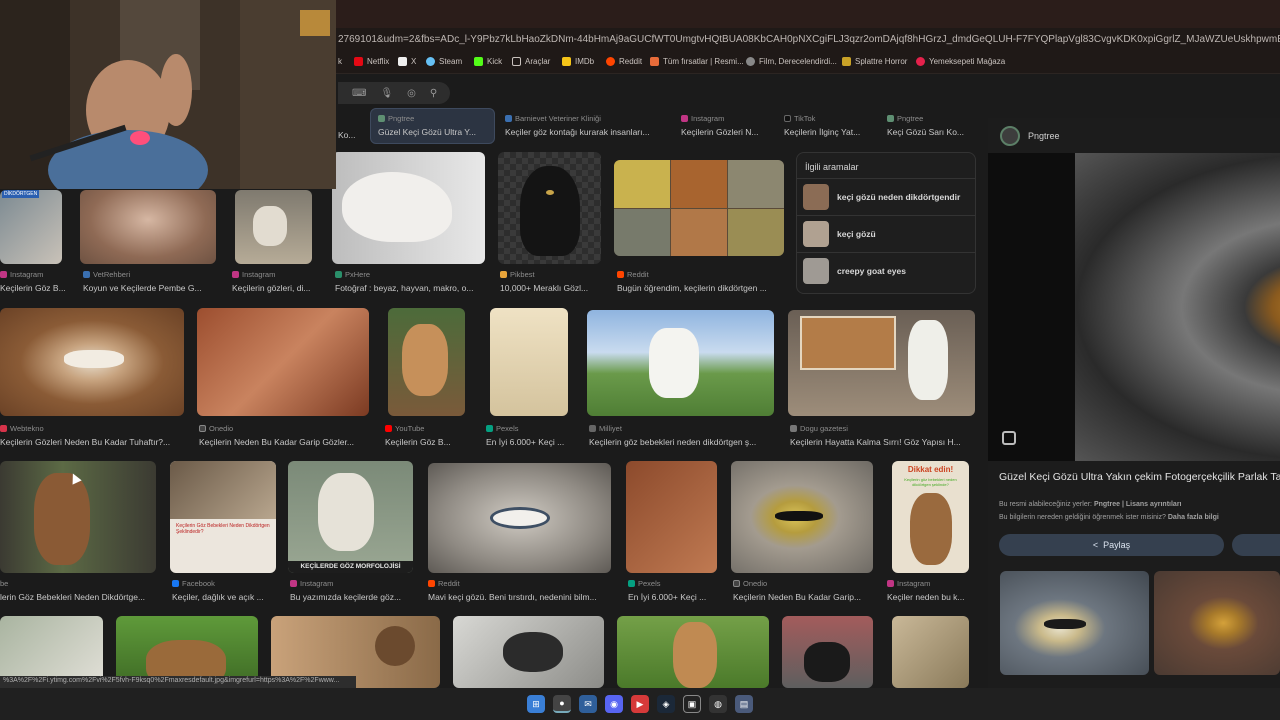  What do you see at coordinates (960, 61) in the screenshot?
I see `bookmark-yemeksepeti: Yemeksepeti Mağaza` at bounding box center [960, 61].